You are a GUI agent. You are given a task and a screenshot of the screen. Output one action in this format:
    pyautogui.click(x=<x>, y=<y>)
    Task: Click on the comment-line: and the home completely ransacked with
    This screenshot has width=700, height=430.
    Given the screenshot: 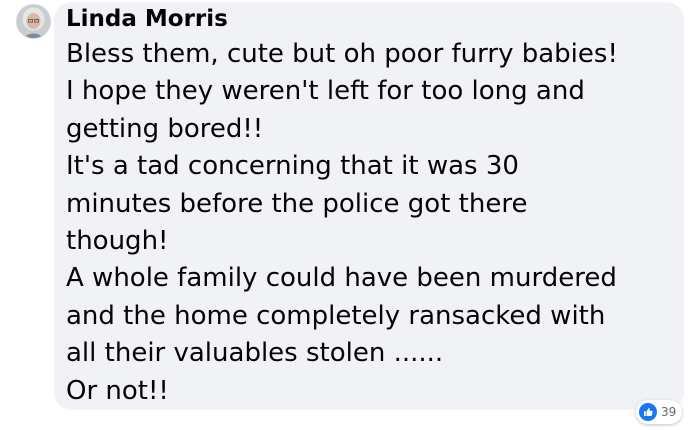 What is the action you would take?
    pyautogui.click(x=336, y=315)
    